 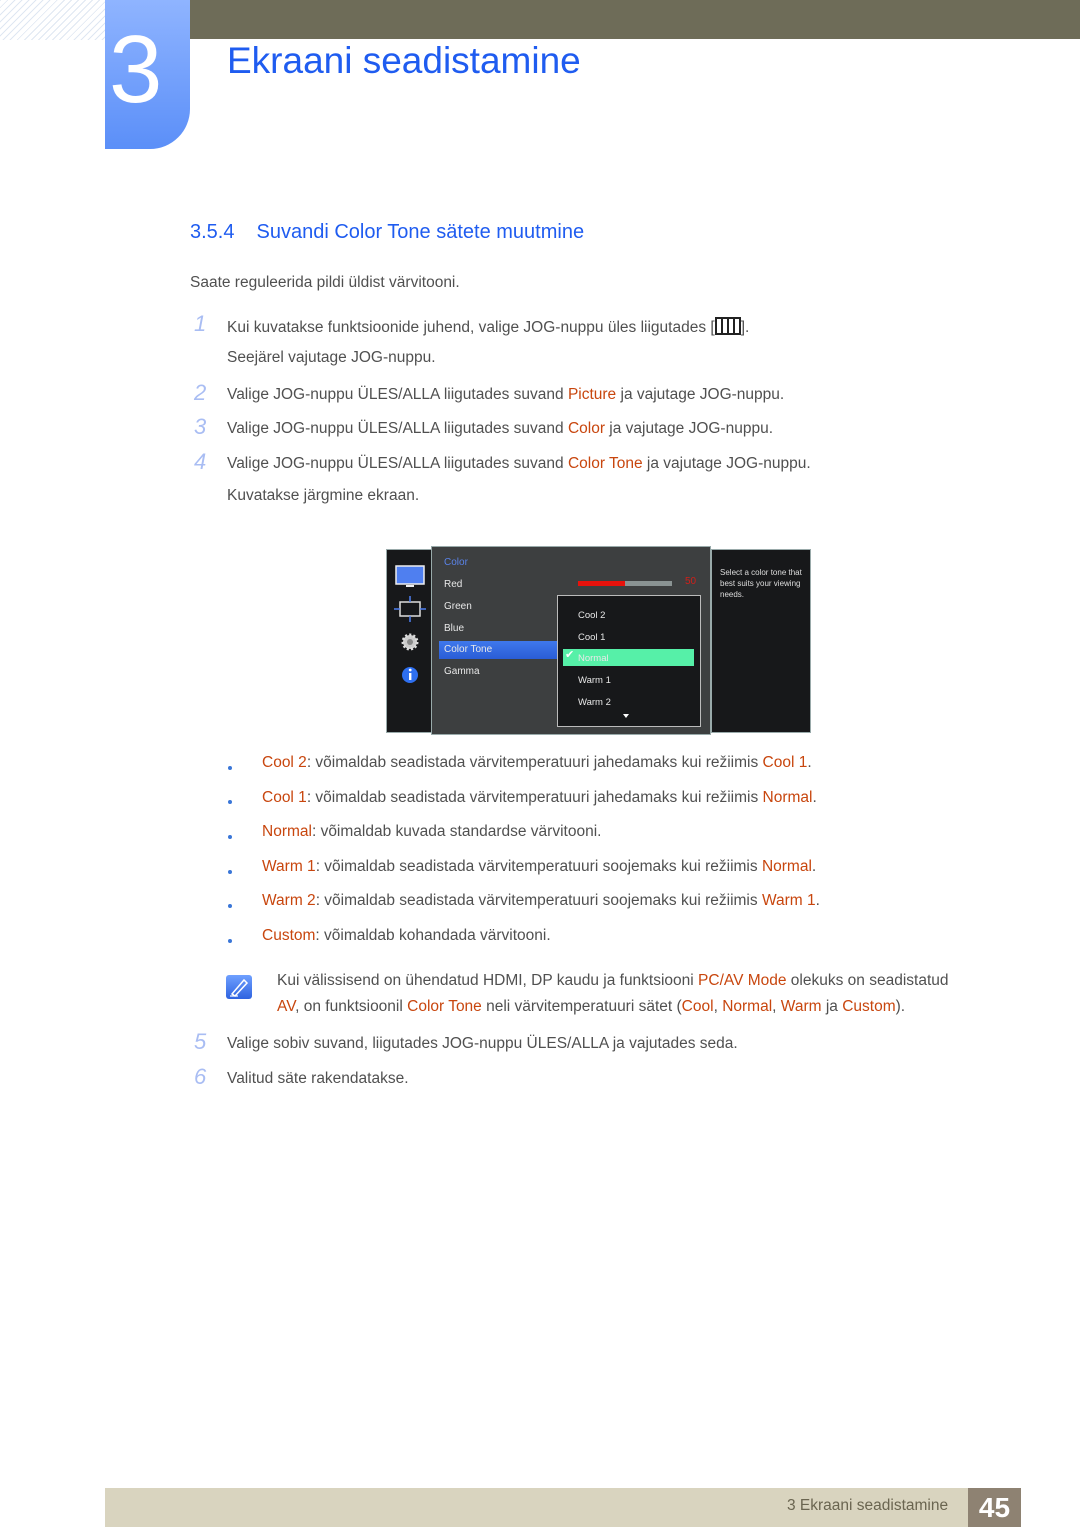 I want to click on red-value: 50, so click(x=691, y=581).